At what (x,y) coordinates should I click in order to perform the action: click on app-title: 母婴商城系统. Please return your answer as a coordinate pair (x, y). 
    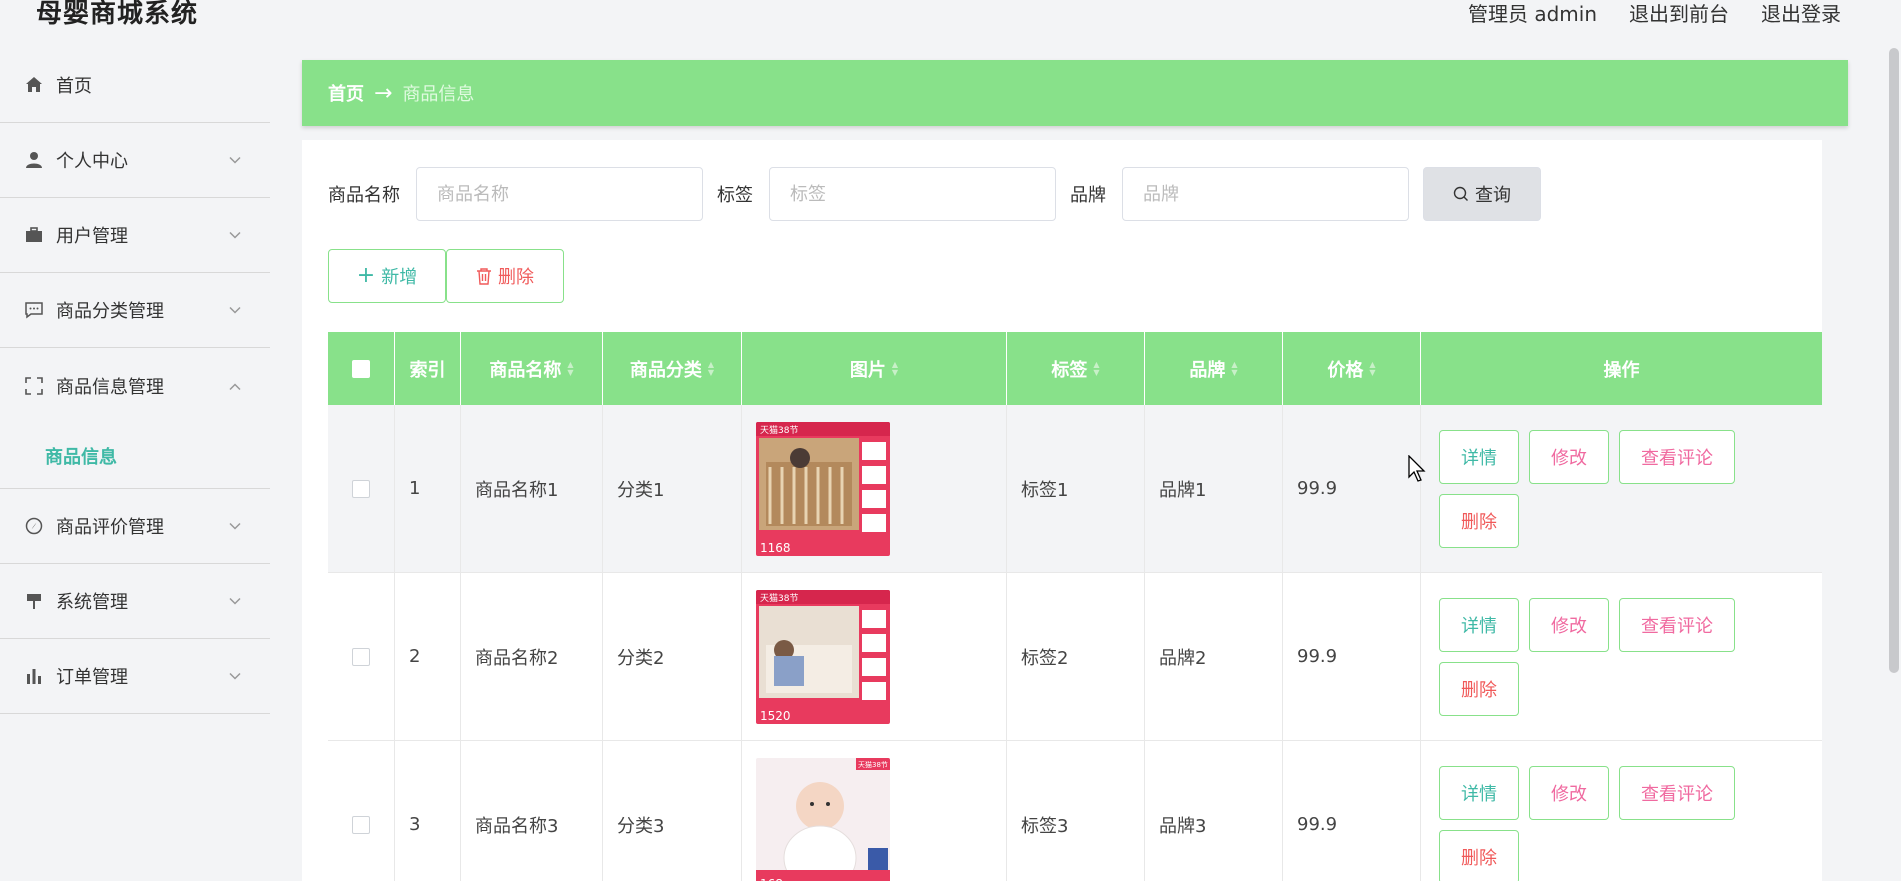
    Looking at the image, I should click on (117, 14).